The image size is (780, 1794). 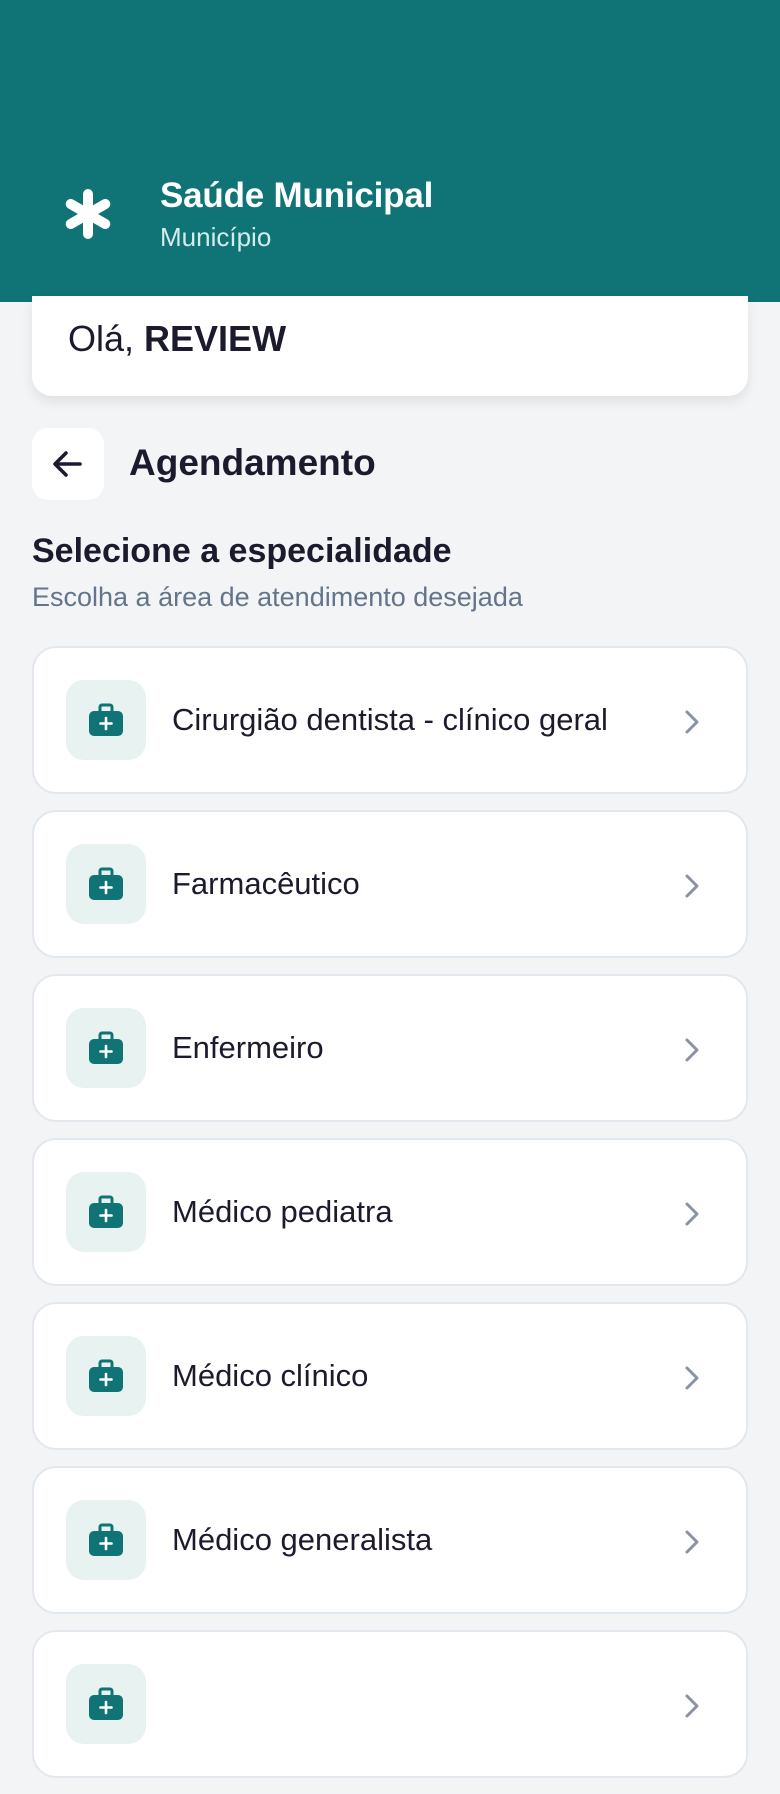 I want to click on greeting-text: Olá, REVIEW, so click(x=177, y=339).